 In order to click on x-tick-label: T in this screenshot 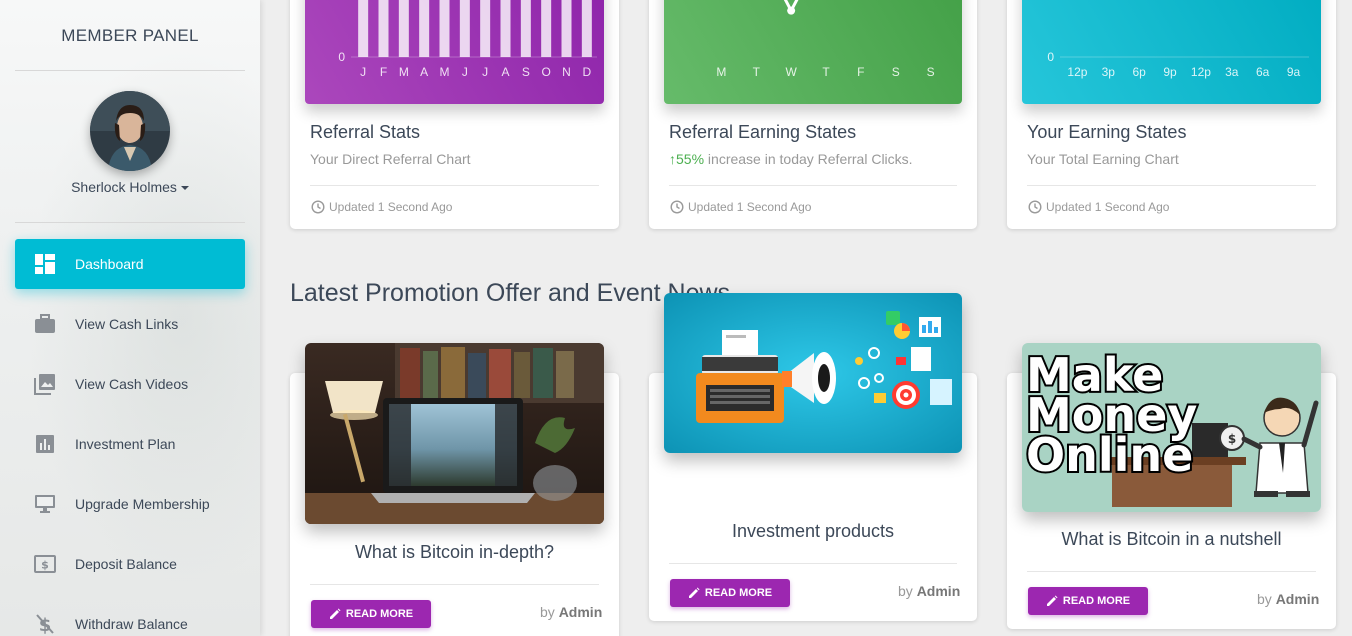, I will do `click(826, 72)`.